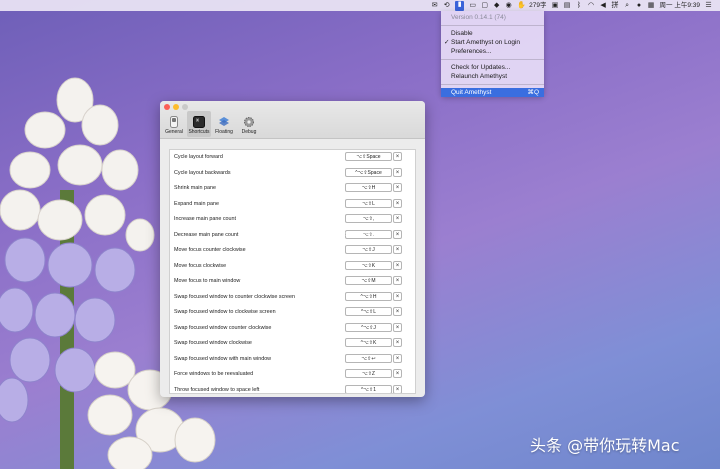  I want to click on watermark-text: www.Mac69.com, so click(347, 234).